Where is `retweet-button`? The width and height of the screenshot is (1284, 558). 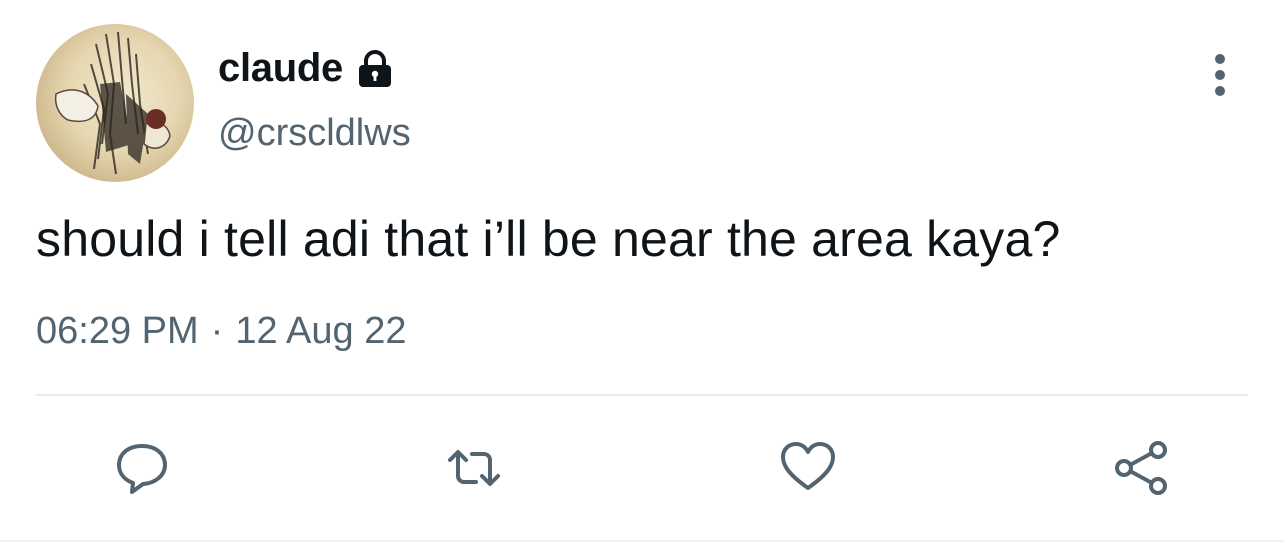 retweet-button is located at coordinates (474, 468).